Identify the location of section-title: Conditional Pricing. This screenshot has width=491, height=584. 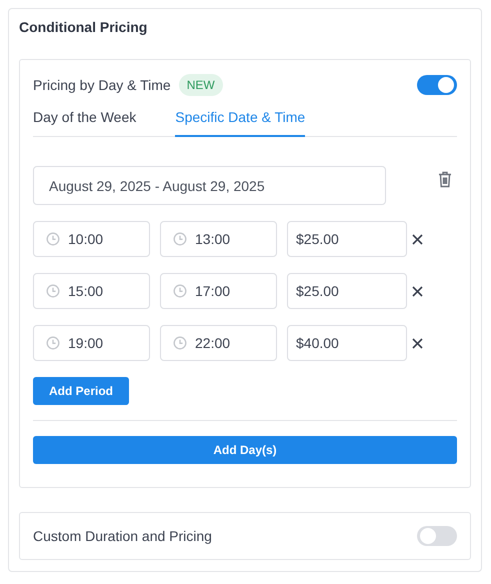
(83, 27).